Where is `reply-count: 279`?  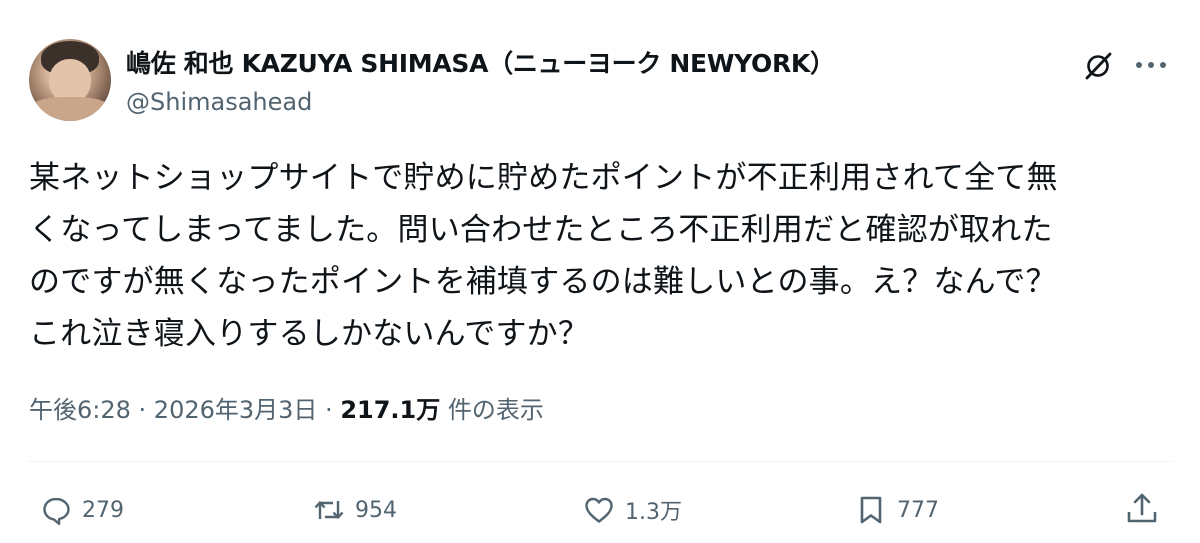 reply-count: 279 is located at coordinates (103, 510).